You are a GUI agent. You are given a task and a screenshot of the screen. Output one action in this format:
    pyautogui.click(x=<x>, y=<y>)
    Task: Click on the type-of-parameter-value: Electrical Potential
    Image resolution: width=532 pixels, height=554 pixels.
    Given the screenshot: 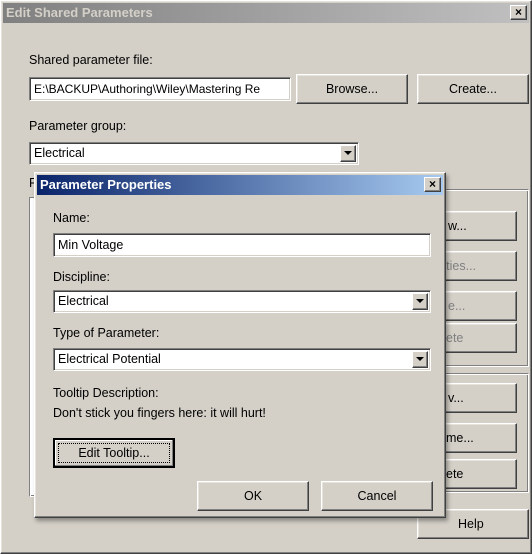 What is the action you would take?
    pyautogui.click(x=109, y=359)
    